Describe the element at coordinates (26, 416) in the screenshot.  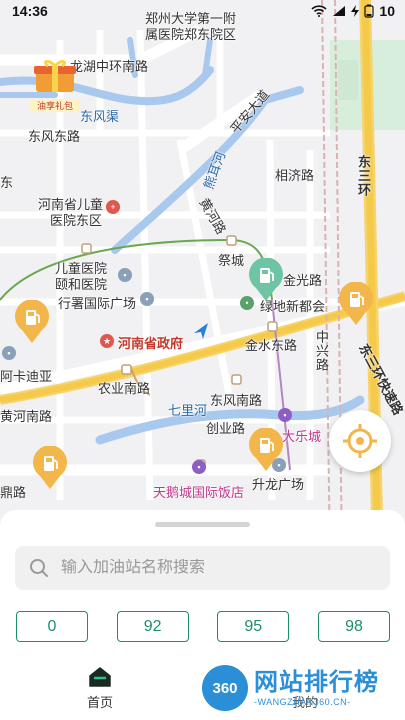
I see `road-huanghe-south: 黄河南路` at that location.